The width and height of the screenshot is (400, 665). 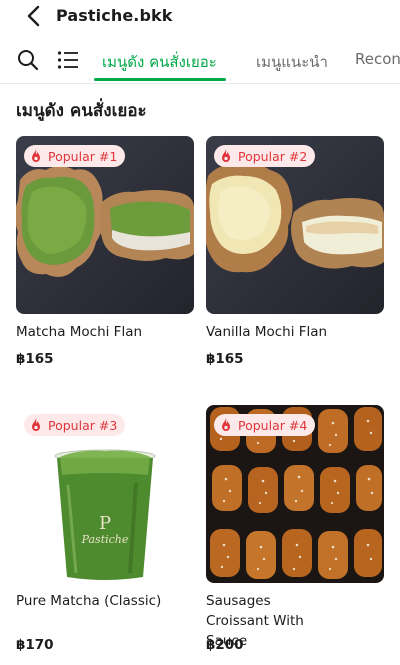 What do you see at coordinates (105, 523) in the screenshot?
I see `svg-text: P` at bounding box center [105, 523].